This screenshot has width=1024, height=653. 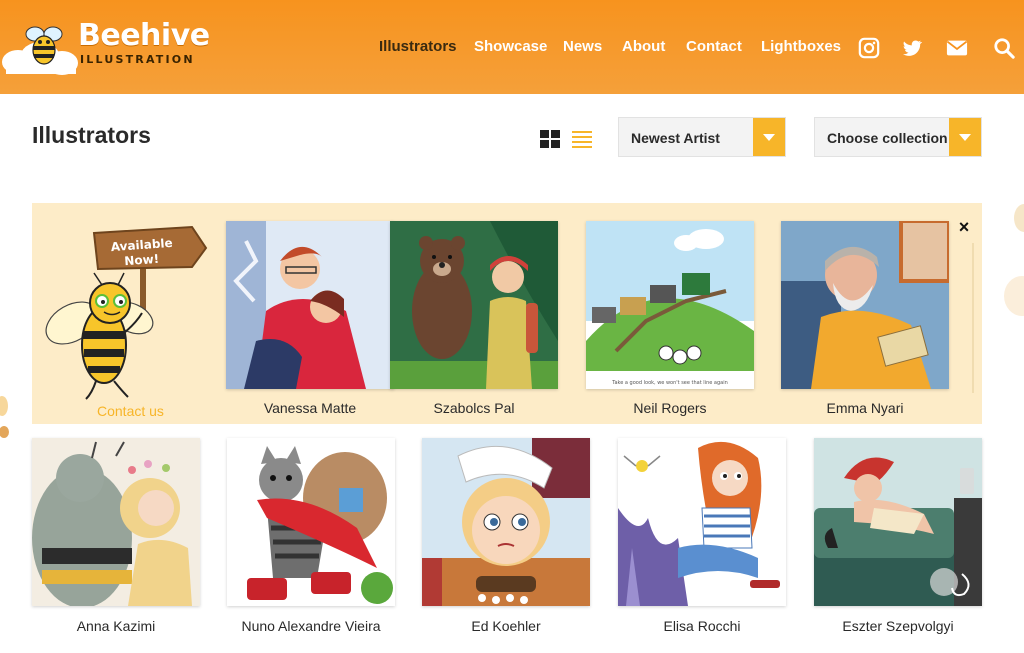 What do you see at coordinates (702, 626) in the screenshot?
I see `artist-name: Elisa Rocchi` at bounding box center [702, 626].